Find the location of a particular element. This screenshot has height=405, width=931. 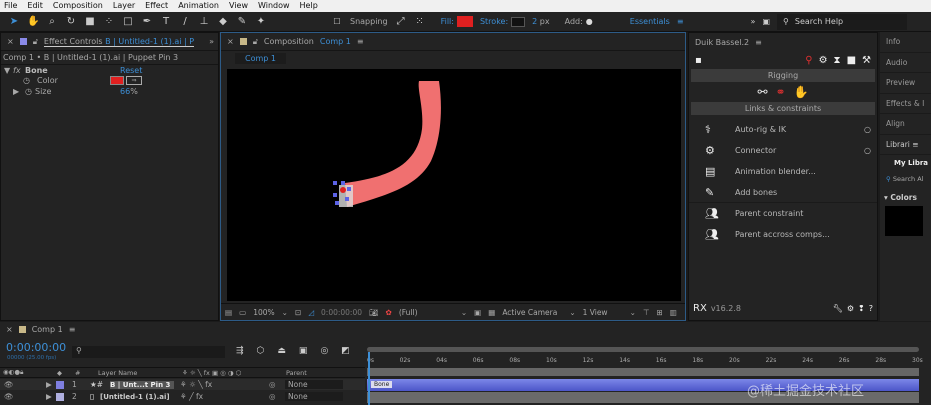

workspace-essentials: Essentials is located at coordinates (650, 21).